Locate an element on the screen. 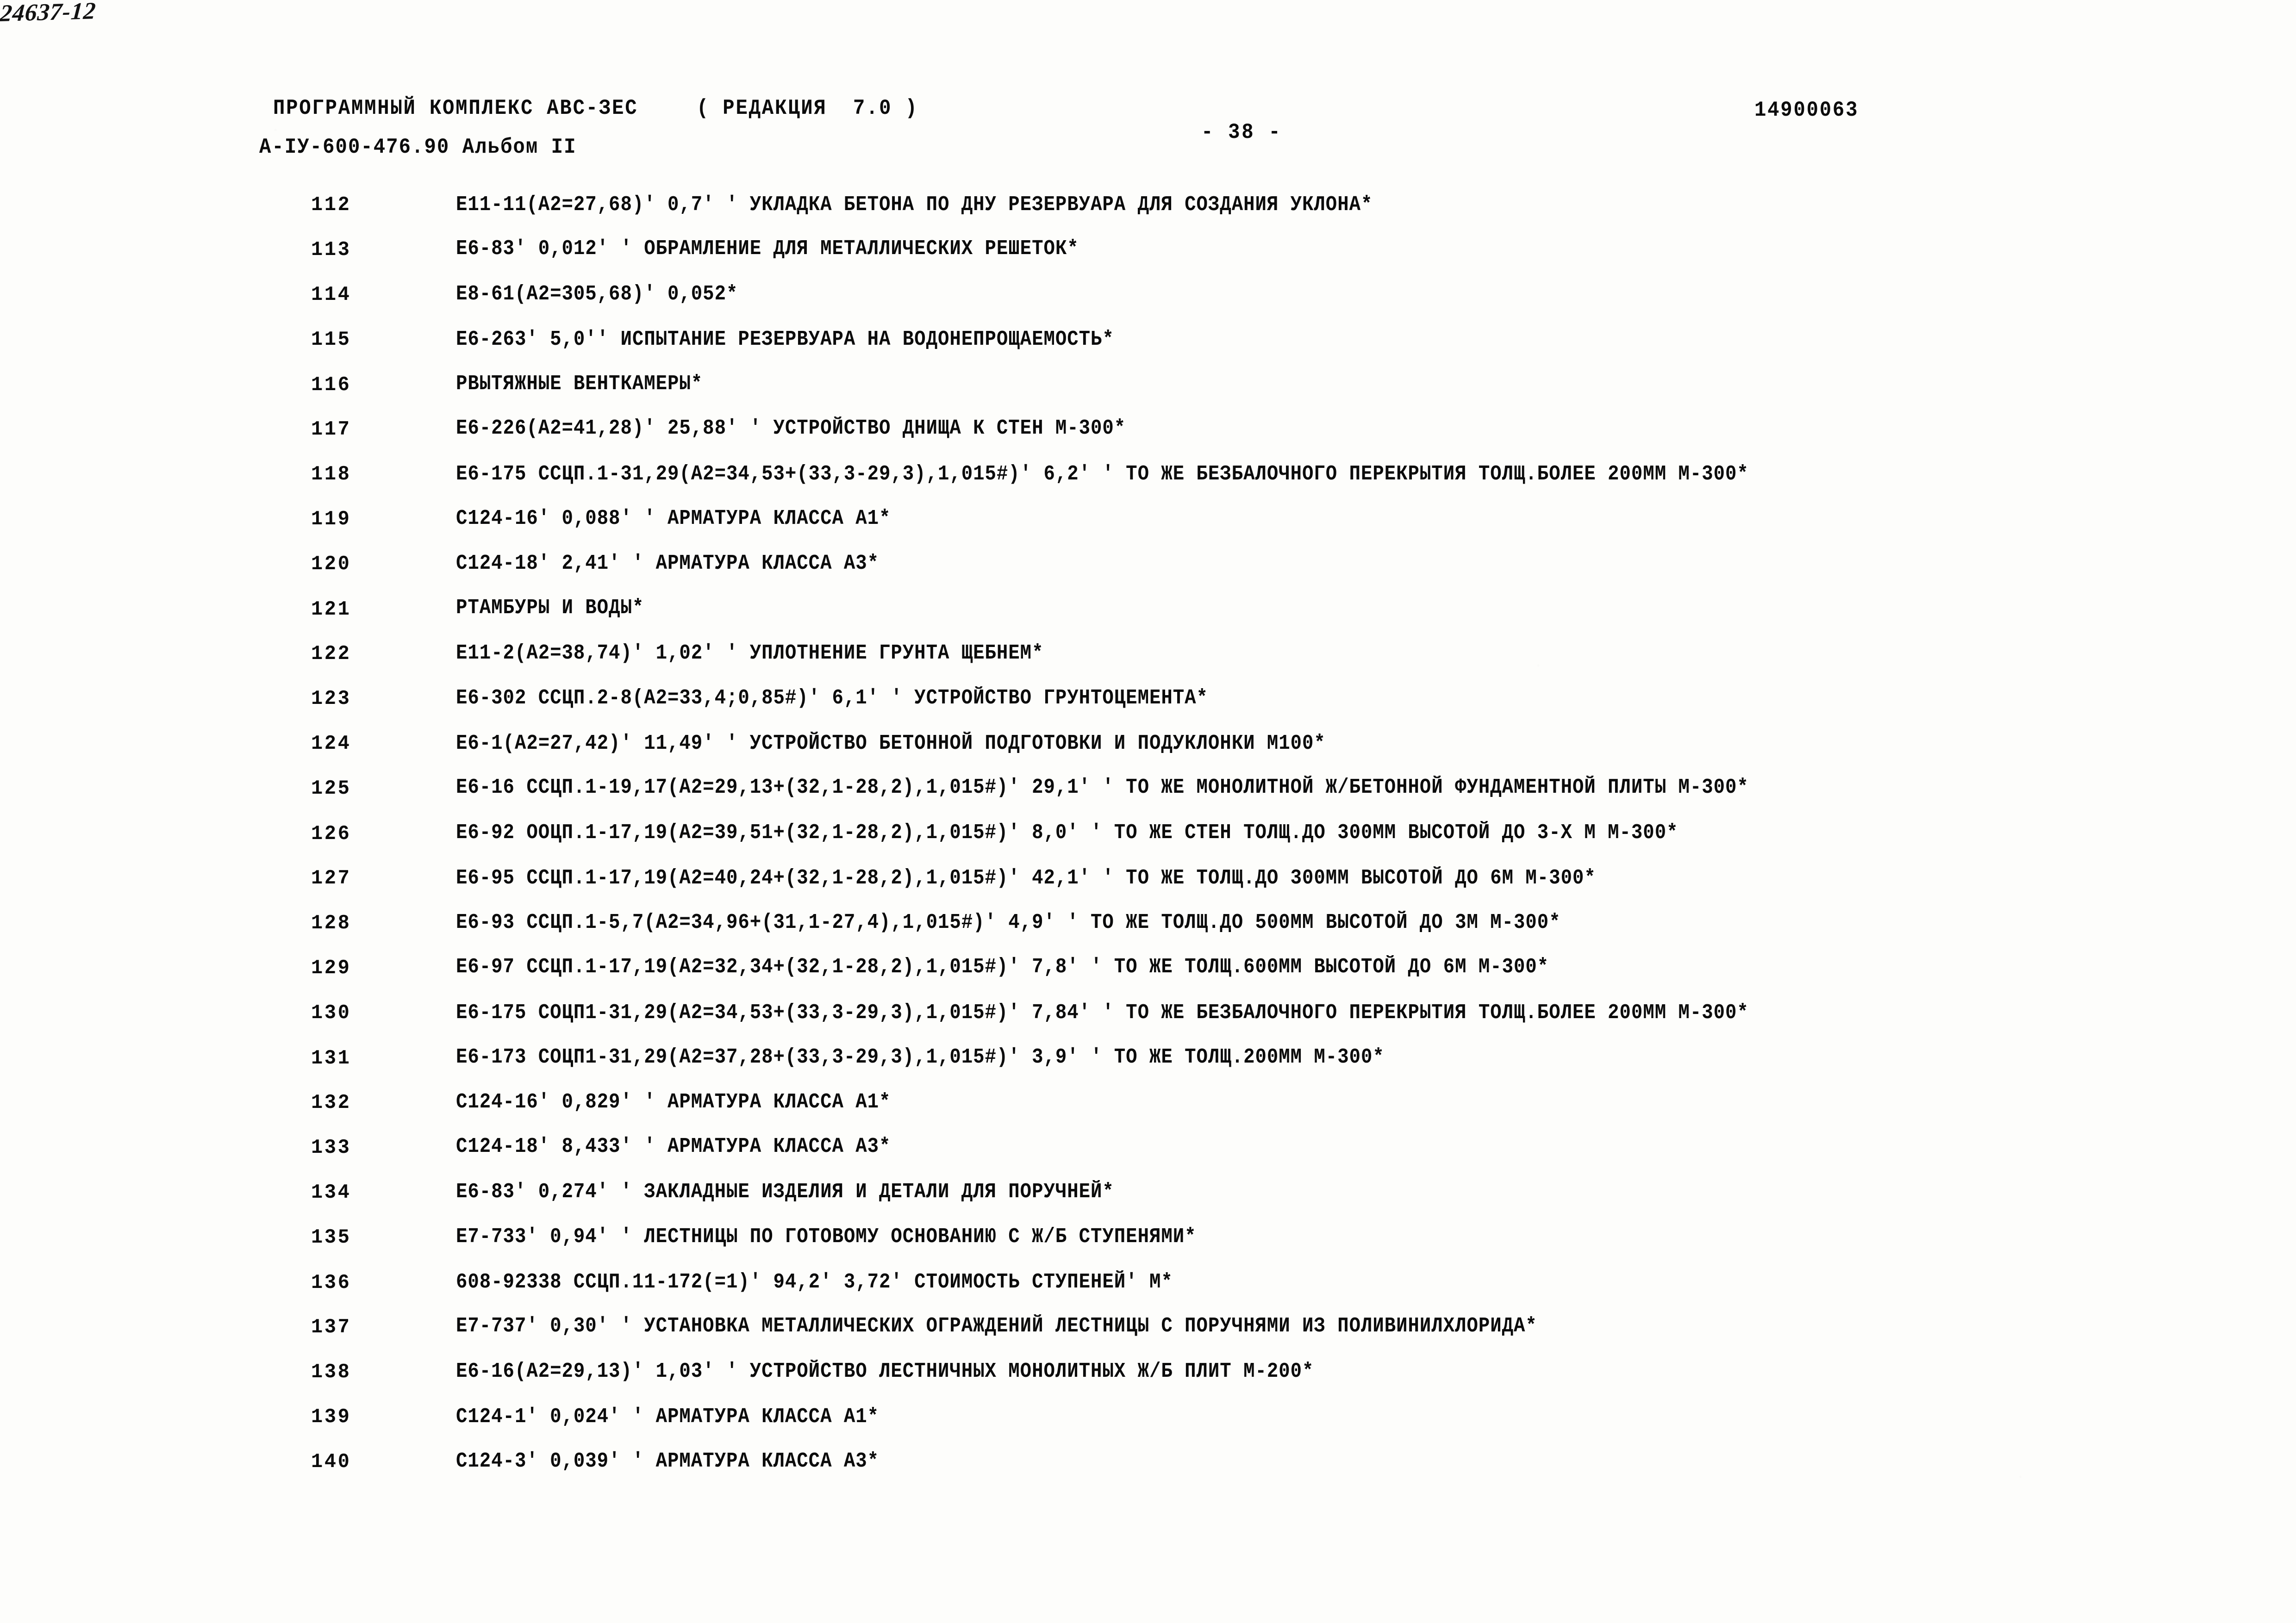  listing-row: 116 РВЫТЯЖНЫЕ ВЕНТКАМЕРЫ* is located at coordinates (1148, 387).